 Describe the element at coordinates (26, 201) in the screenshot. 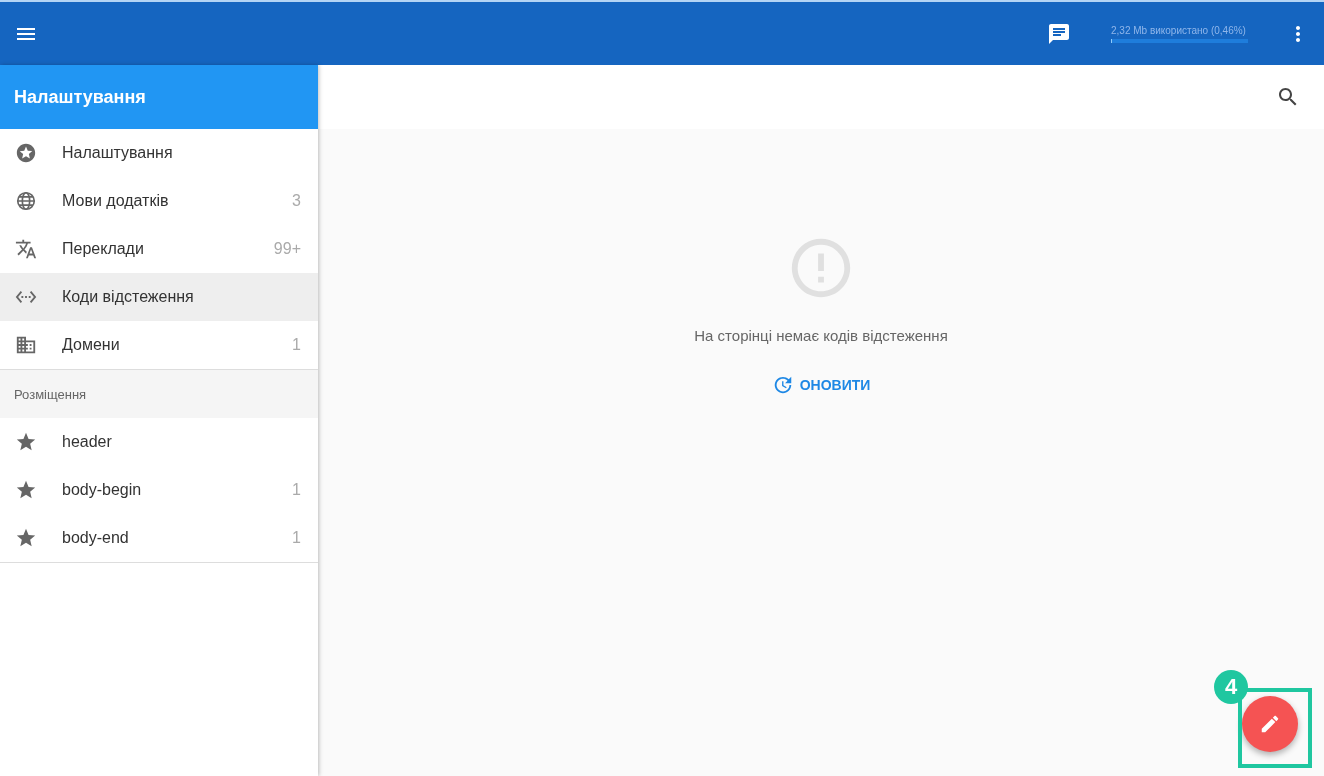

I see `globe-icon` at that location.